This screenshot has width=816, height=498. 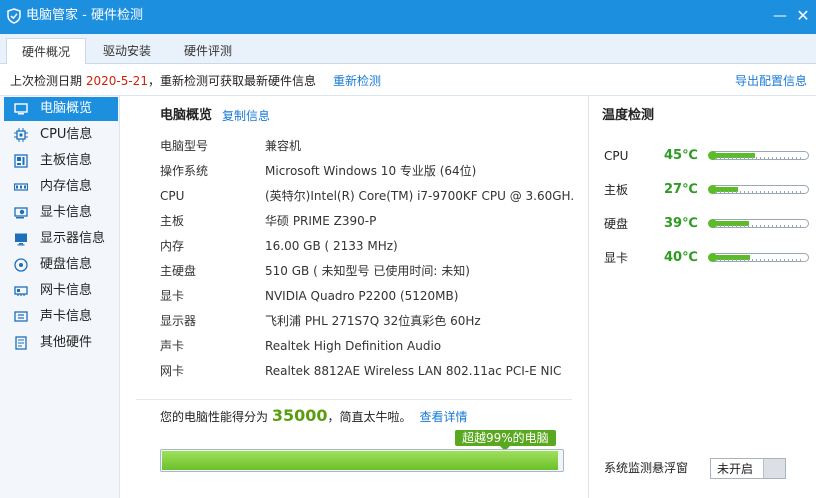 What do you see at coordinates (354, 399) in the screenshot?
I see `divider` at bounding box center [354, 399].